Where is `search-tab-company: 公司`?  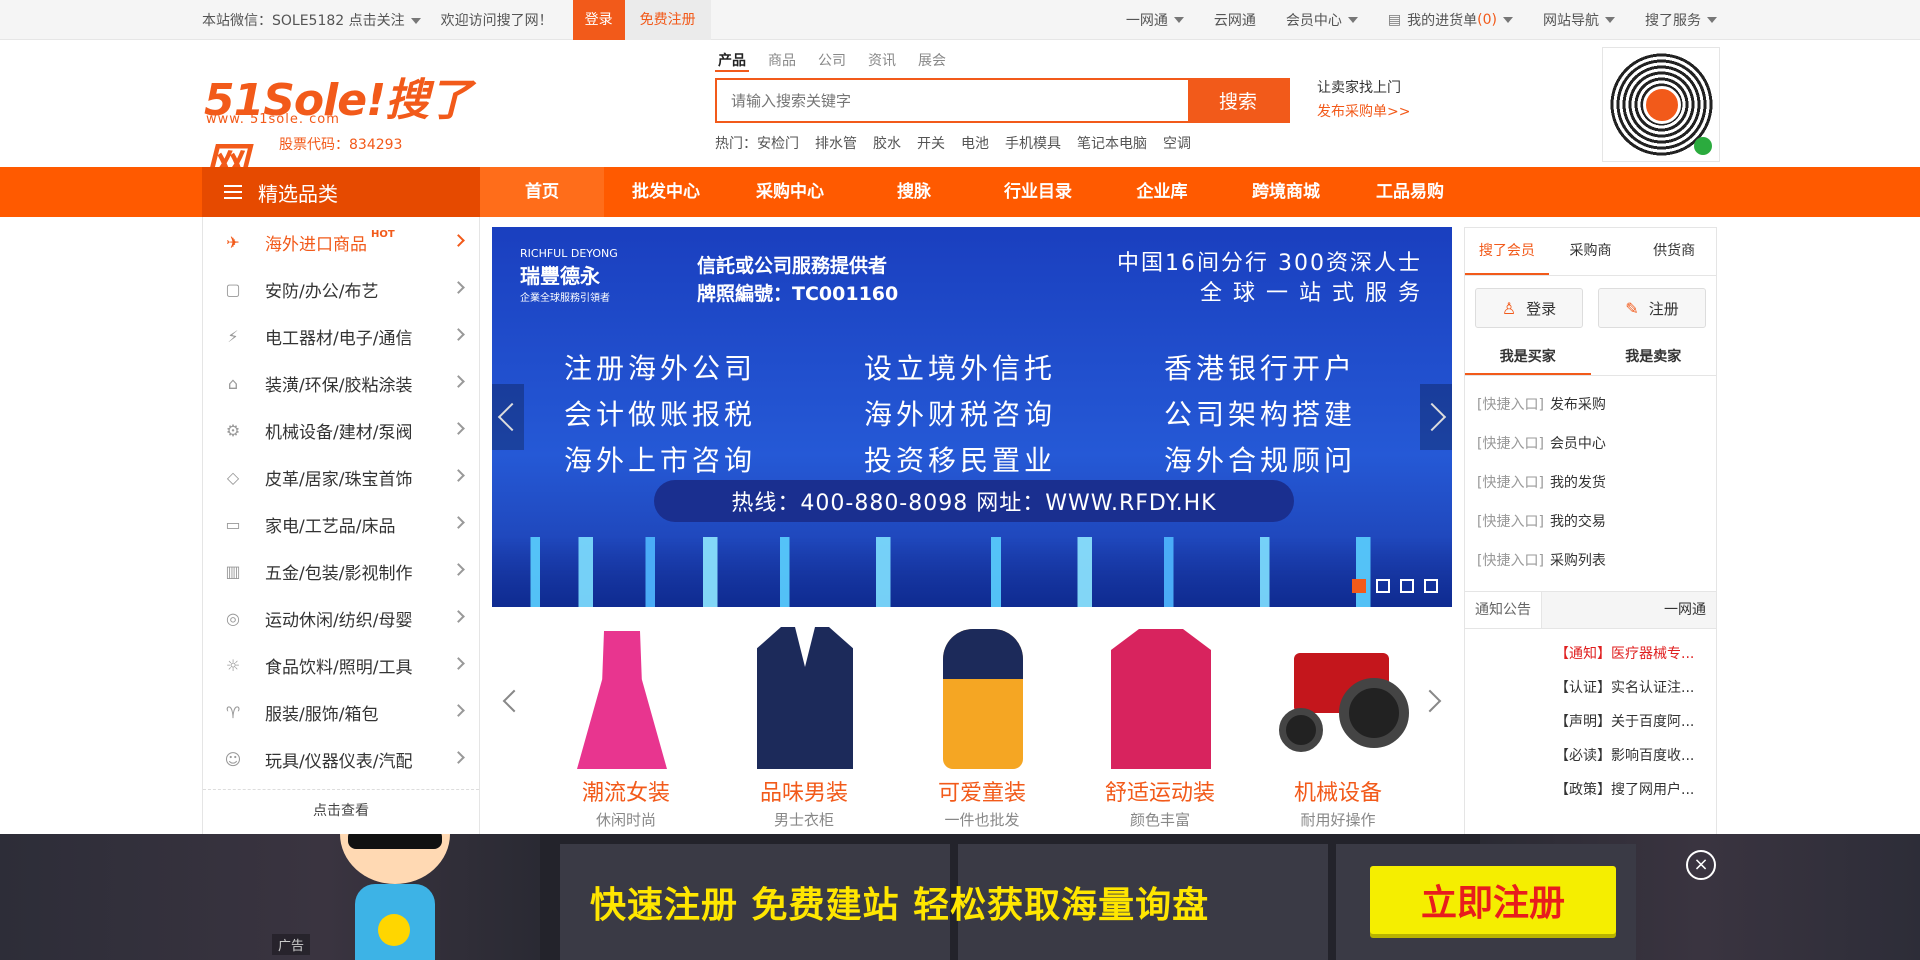
search-tab-company: 公司 is located at coordinates (832, 60).